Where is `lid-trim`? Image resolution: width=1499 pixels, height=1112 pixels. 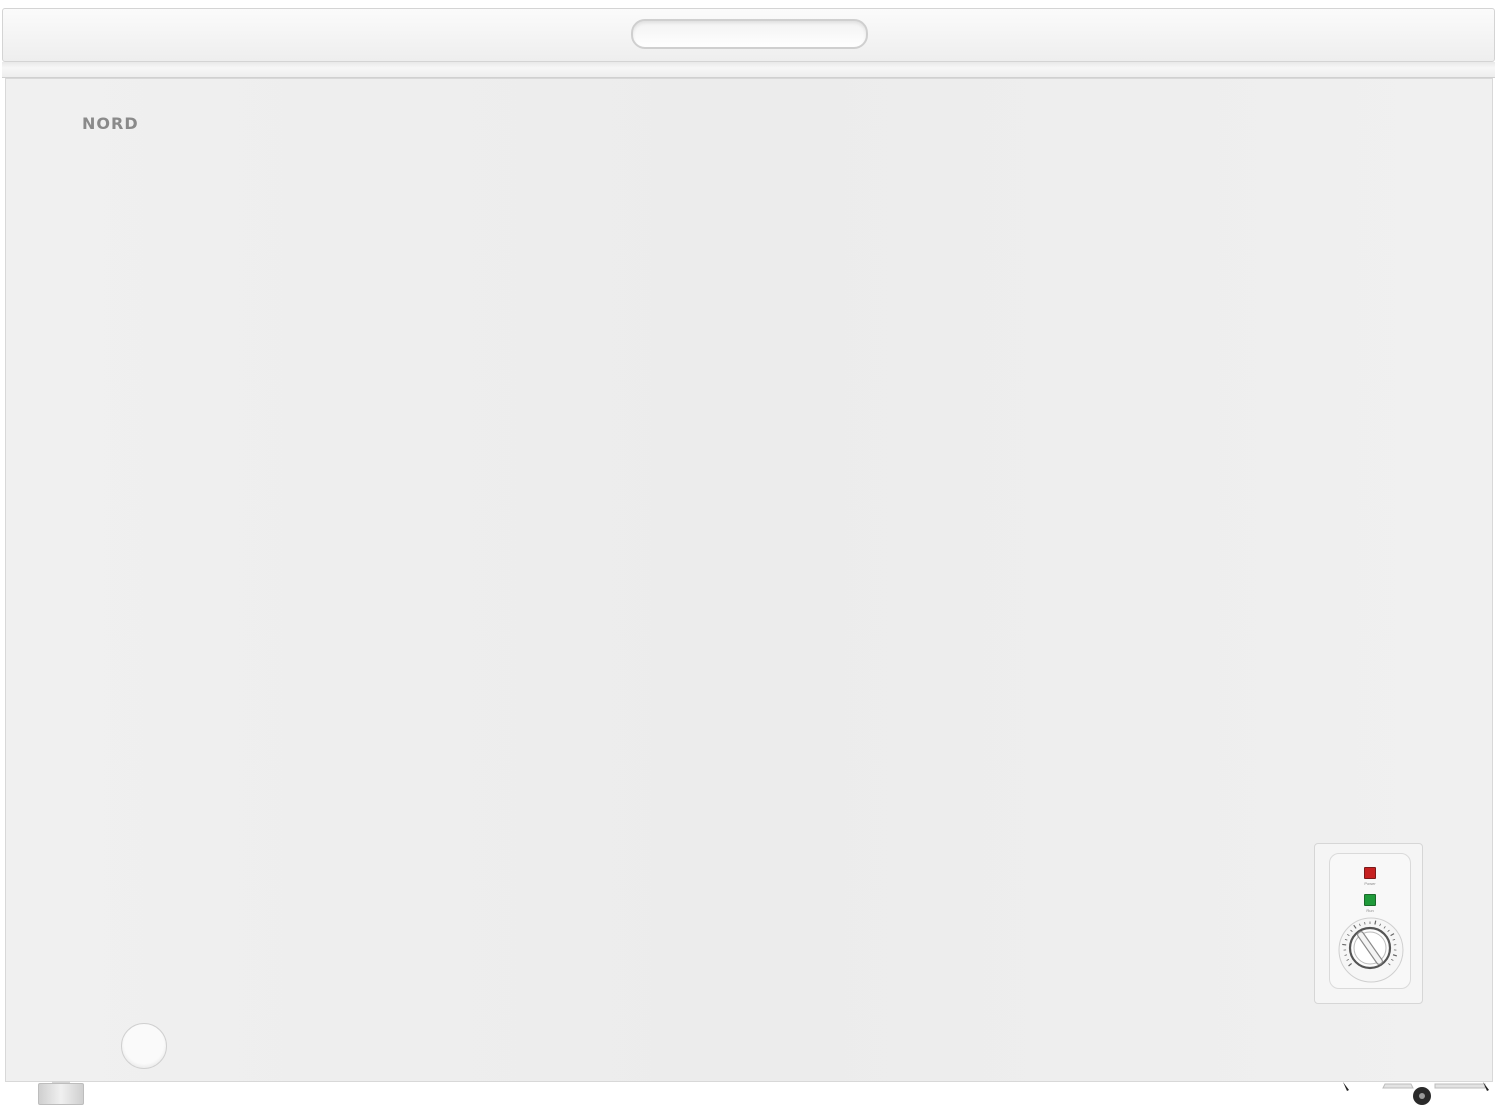
lid-trim is located at coordinates (748, 70).